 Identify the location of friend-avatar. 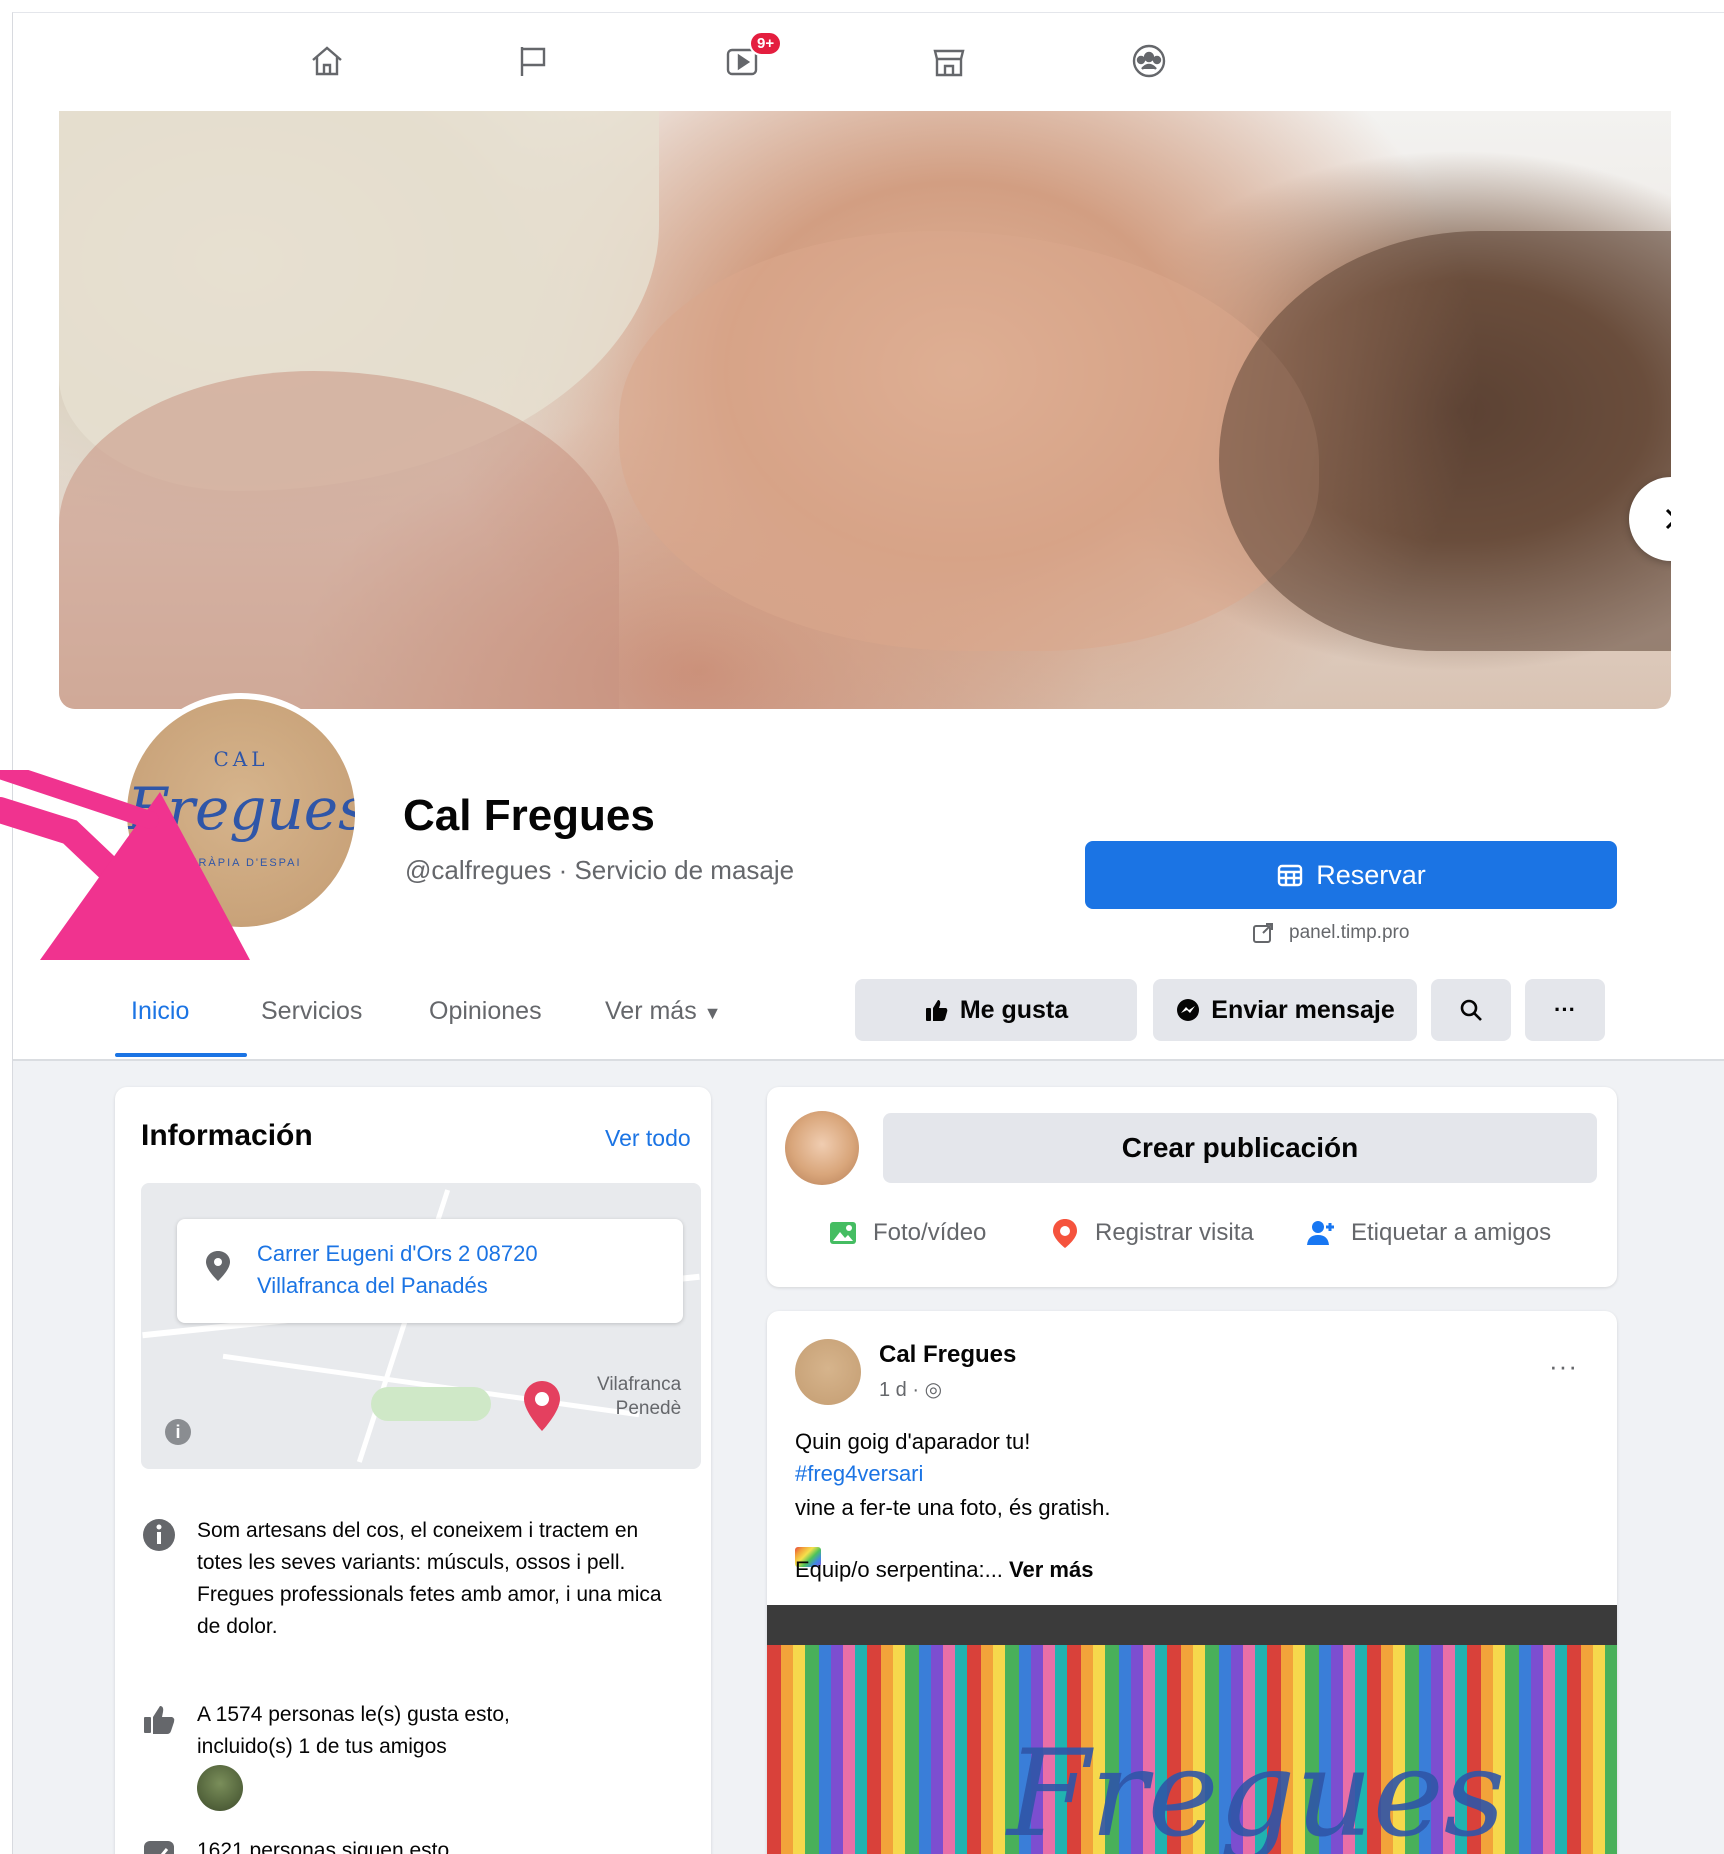
(220, 1788).